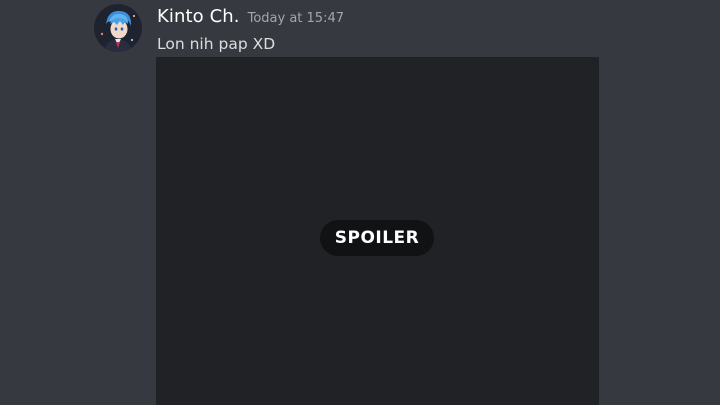  Describe the element at coordinates (377, 238) in the screenshot. I see `spoiler-label: SPOILER` at that location.